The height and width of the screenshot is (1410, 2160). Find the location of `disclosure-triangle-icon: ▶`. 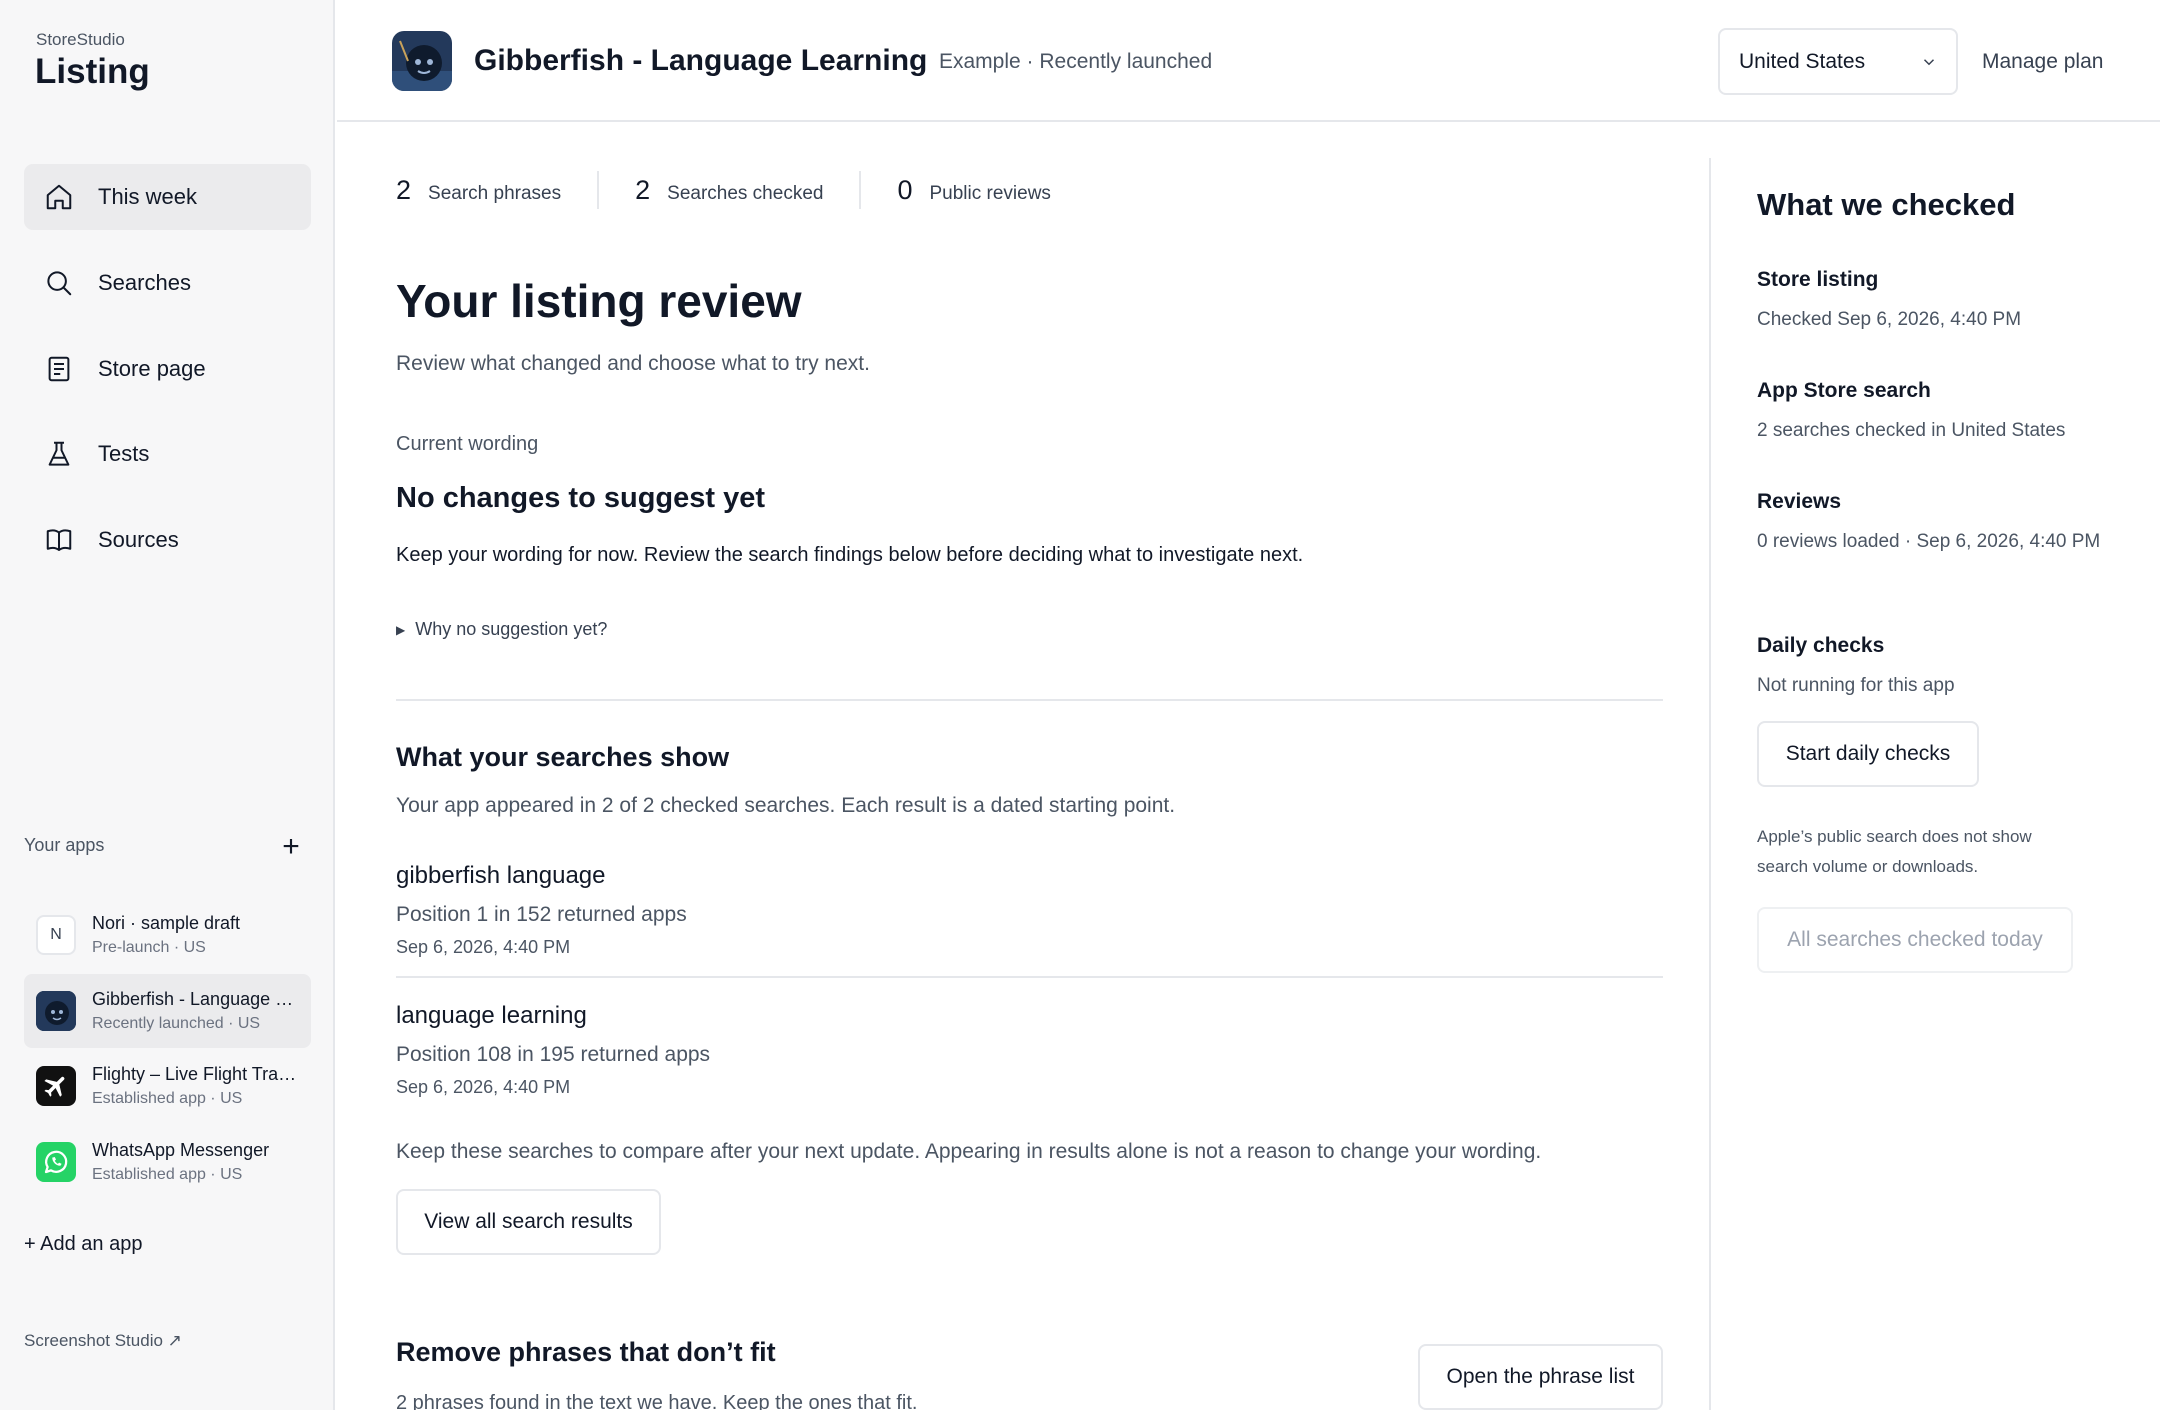

disclosure-triangle-icon: ▶ is located at coordinates (401, 629).